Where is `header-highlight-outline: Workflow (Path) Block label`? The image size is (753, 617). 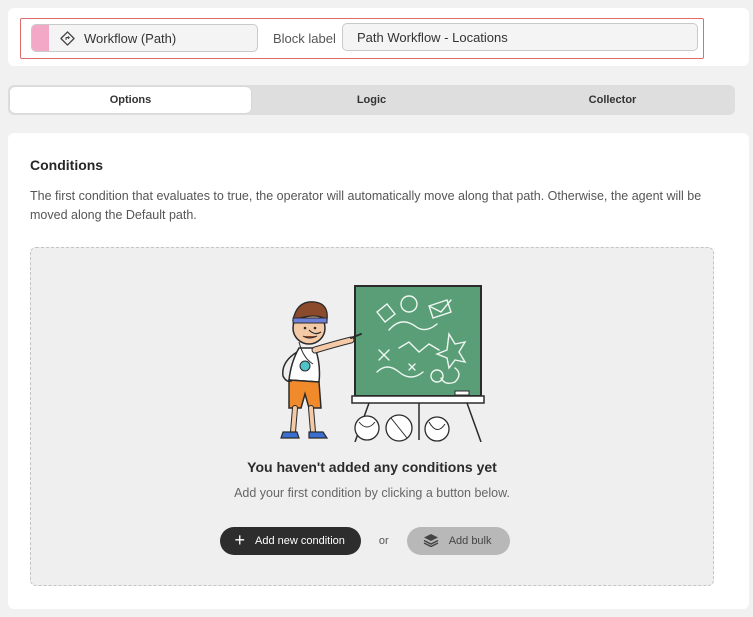 header-highlight-outline: Workflow (Path) Block label is located at coordinates (362, 38).